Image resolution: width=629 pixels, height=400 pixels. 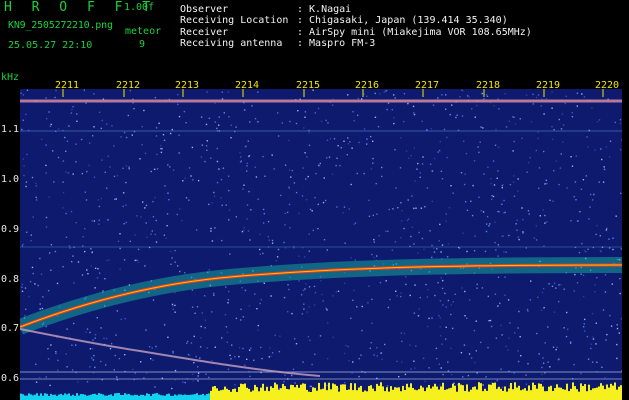 What do you see at coordinates (60, 25) in the screenshot?
I see `filename-label: KN9_2505272210.png` at bounding box center [60, 25].